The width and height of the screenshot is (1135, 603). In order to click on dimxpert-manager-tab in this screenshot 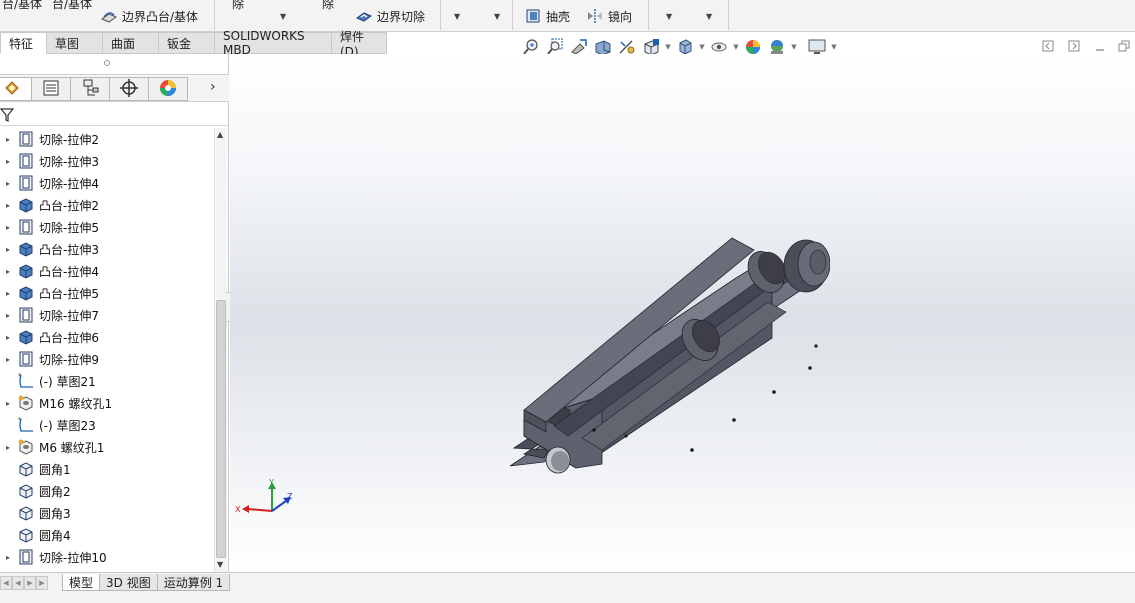, I will do `click(129, 89)`.